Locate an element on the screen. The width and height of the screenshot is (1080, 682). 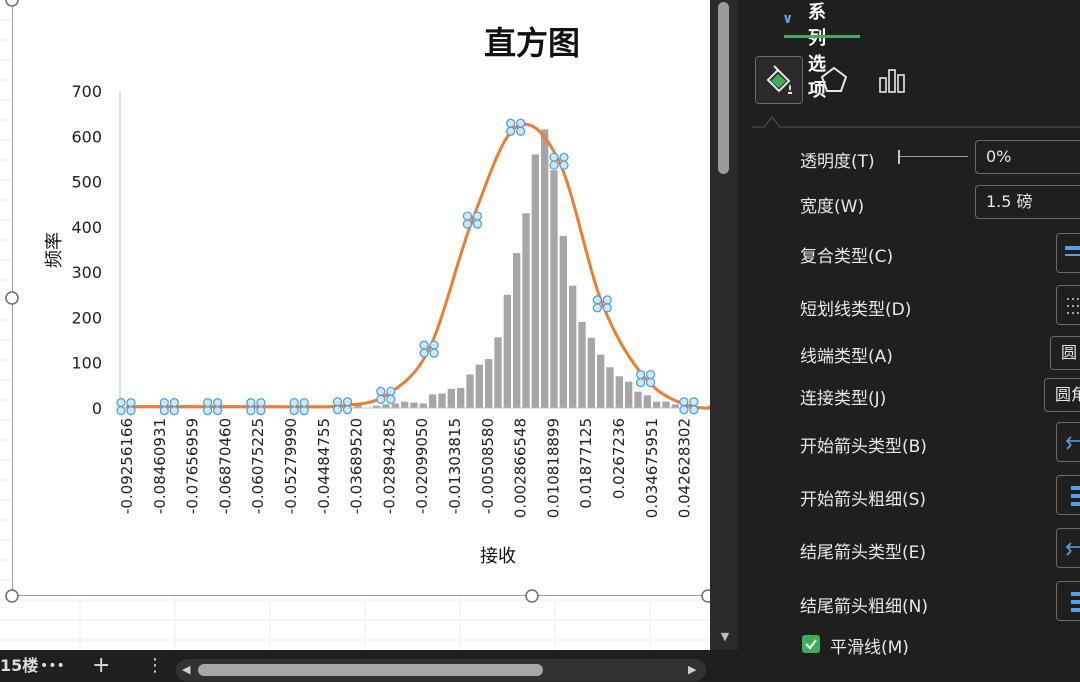
cap-type-dropdown: 圆 is located at coordinates (1065, 353).